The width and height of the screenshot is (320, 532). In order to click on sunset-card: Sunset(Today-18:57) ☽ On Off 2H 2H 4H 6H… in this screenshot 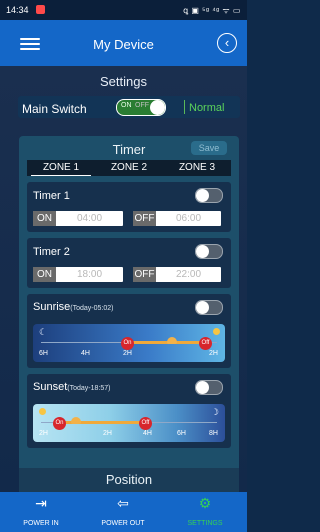, I will do `click(129, 411)`.